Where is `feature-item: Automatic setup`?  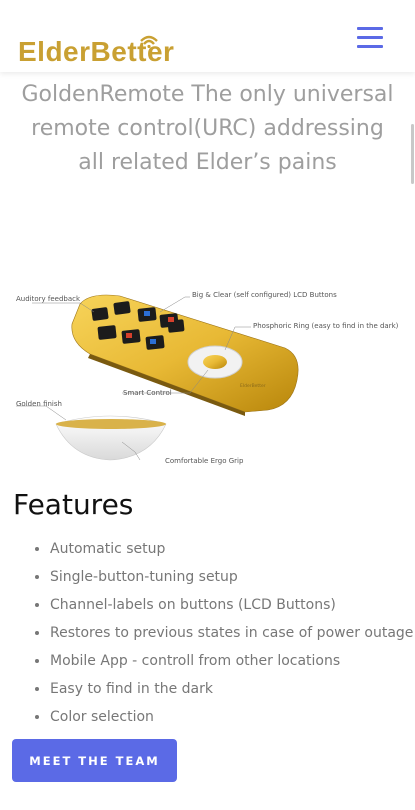 feature-item: Automatic setup is located at coordinates (231, 549).